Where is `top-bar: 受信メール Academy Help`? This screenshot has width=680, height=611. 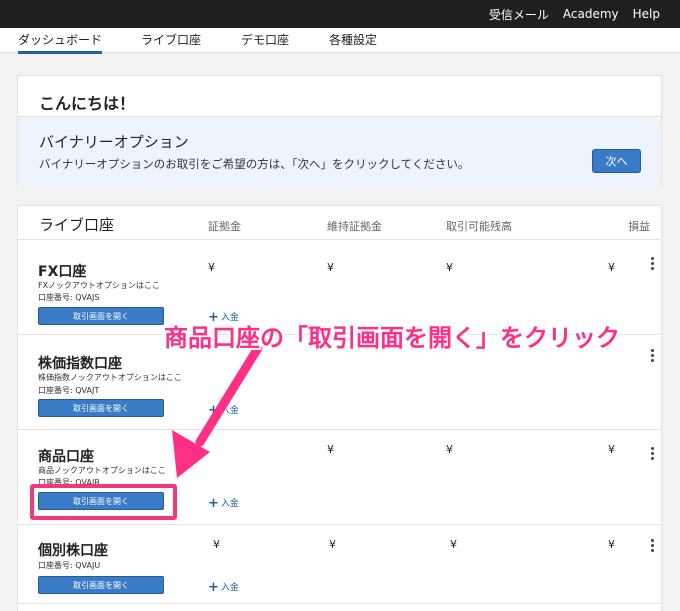 top-bar: 受信メール Academy Help is located at coordinates (340, 14).